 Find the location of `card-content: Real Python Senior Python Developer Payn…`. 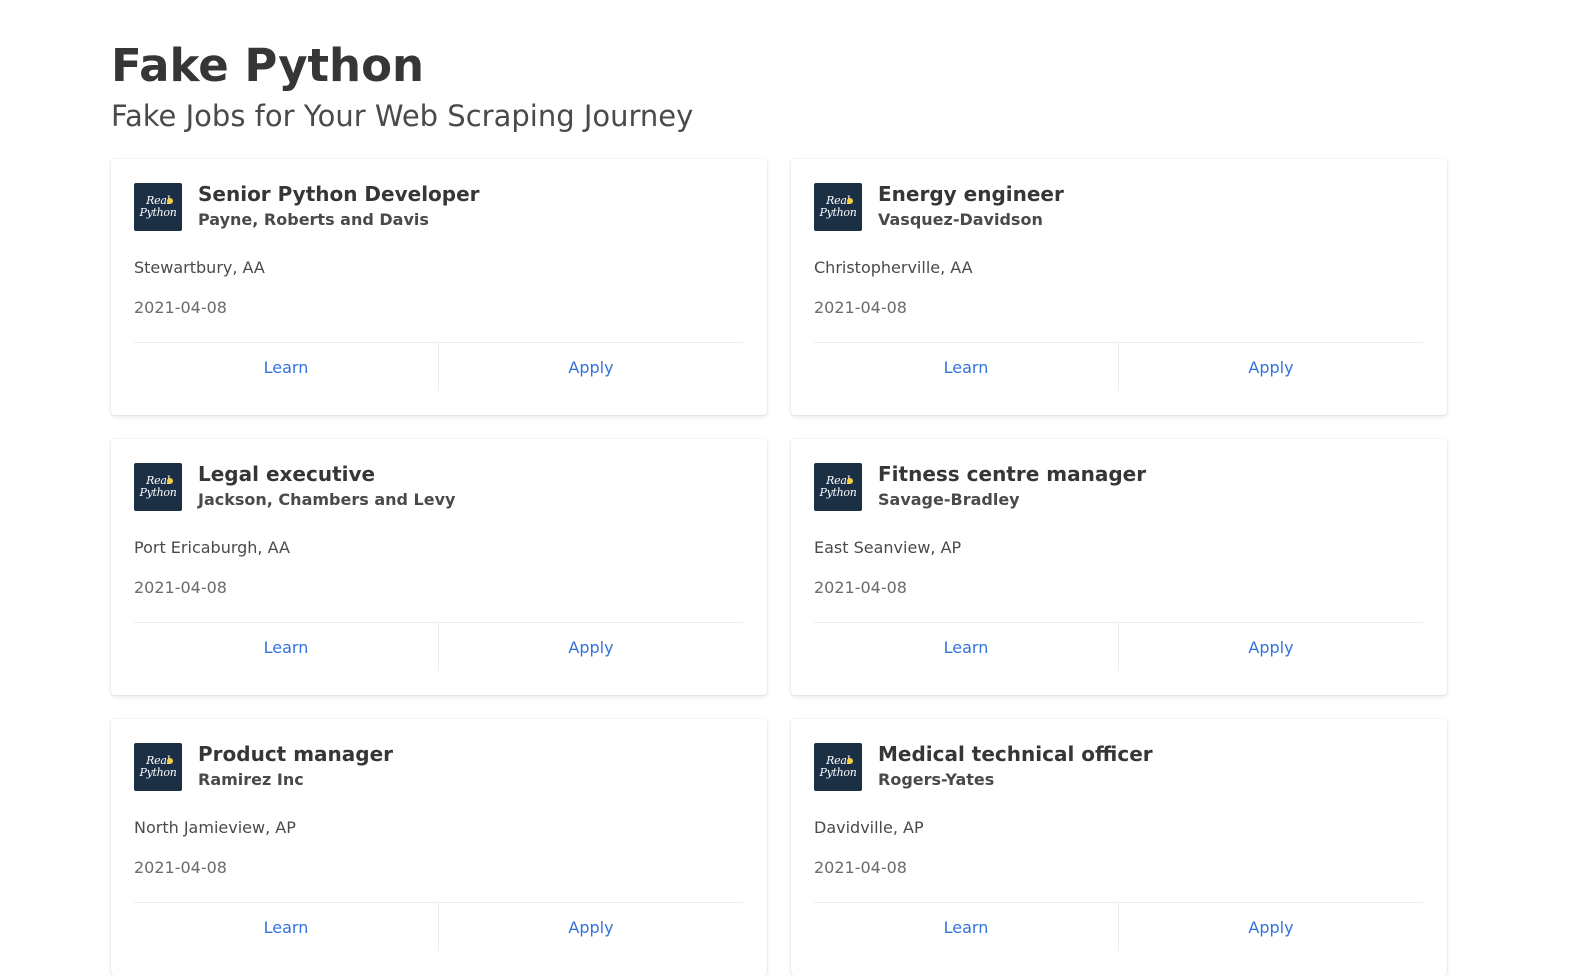

card-content: Real Python Senior Python Developer Payn… is located at coordinates (439, 239).